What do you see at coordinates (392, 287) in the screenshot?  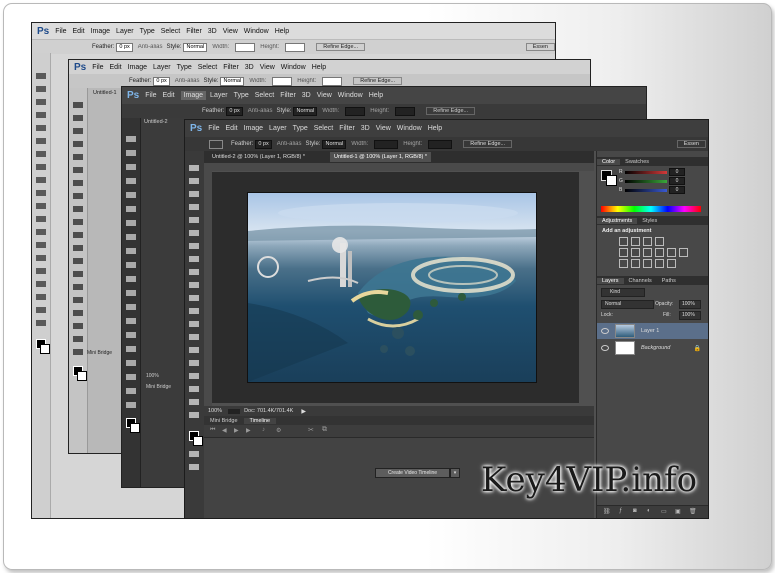 I see `canvas-photo` at bounding box center [392, 287].